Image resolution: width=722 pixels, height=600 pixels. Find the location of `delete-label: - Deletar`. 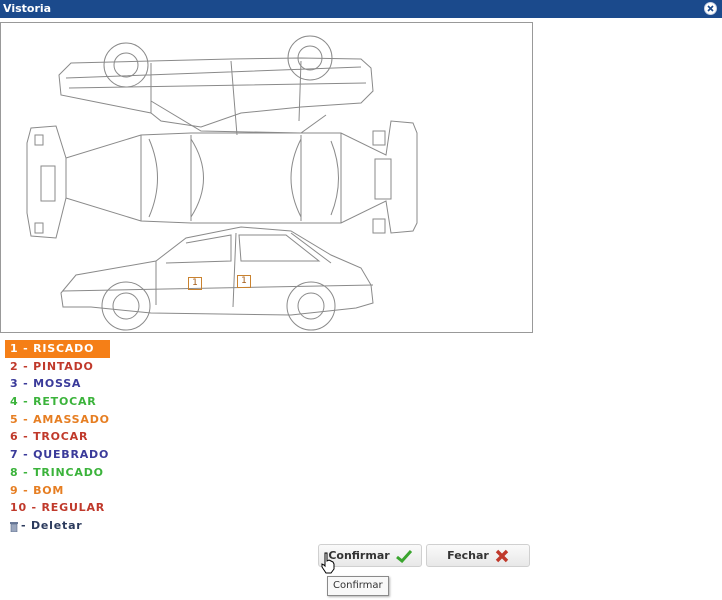

delete-label: - Deletar is located at coordinates (52, 526).